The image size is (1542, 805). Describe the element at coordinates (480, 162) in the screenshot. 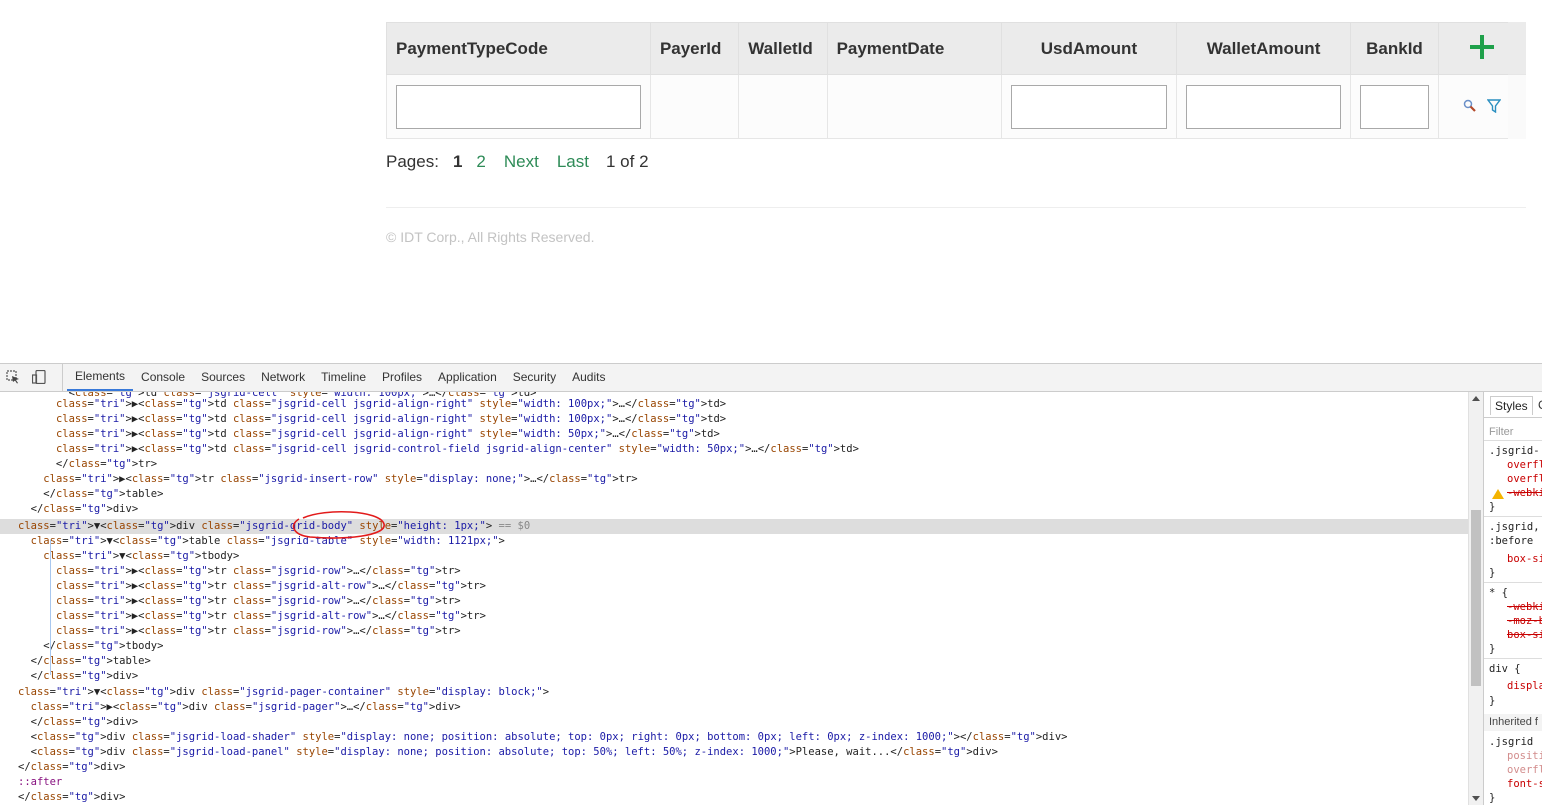

I see `pager-page-2-link: 2` at that location.